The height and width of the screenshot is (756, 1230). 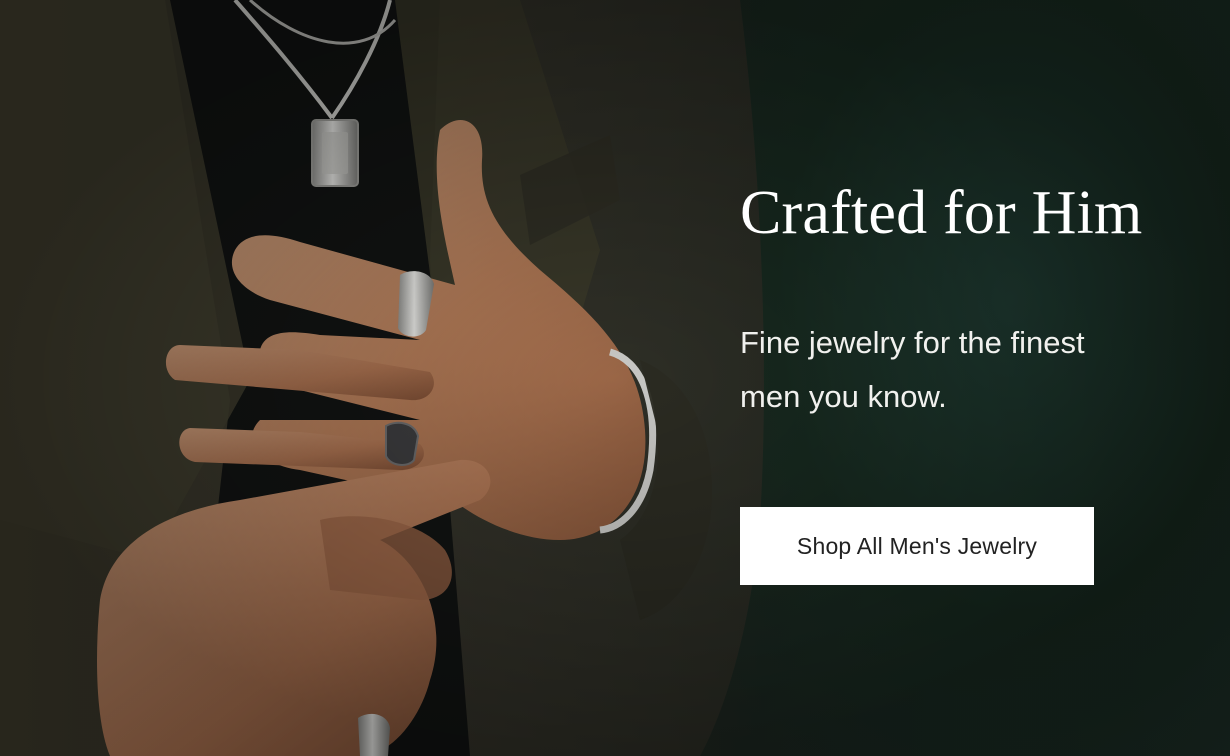 What do you see at coordinates (917, 546) in the screenshot?
I see `shop-all-mens-jewelry-button: Shop All Men's Jewelry` at bounding box center [917, 546].